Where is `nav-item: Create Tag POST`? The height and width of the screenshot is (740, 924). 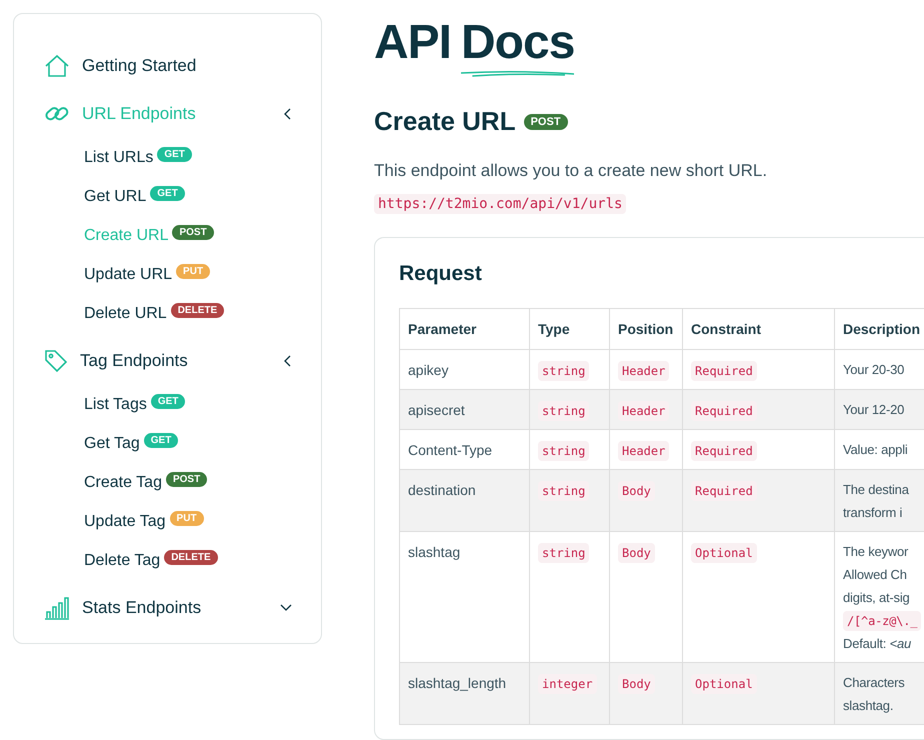 nav-item: Create Tag POST is located at coordinates (202, 482).